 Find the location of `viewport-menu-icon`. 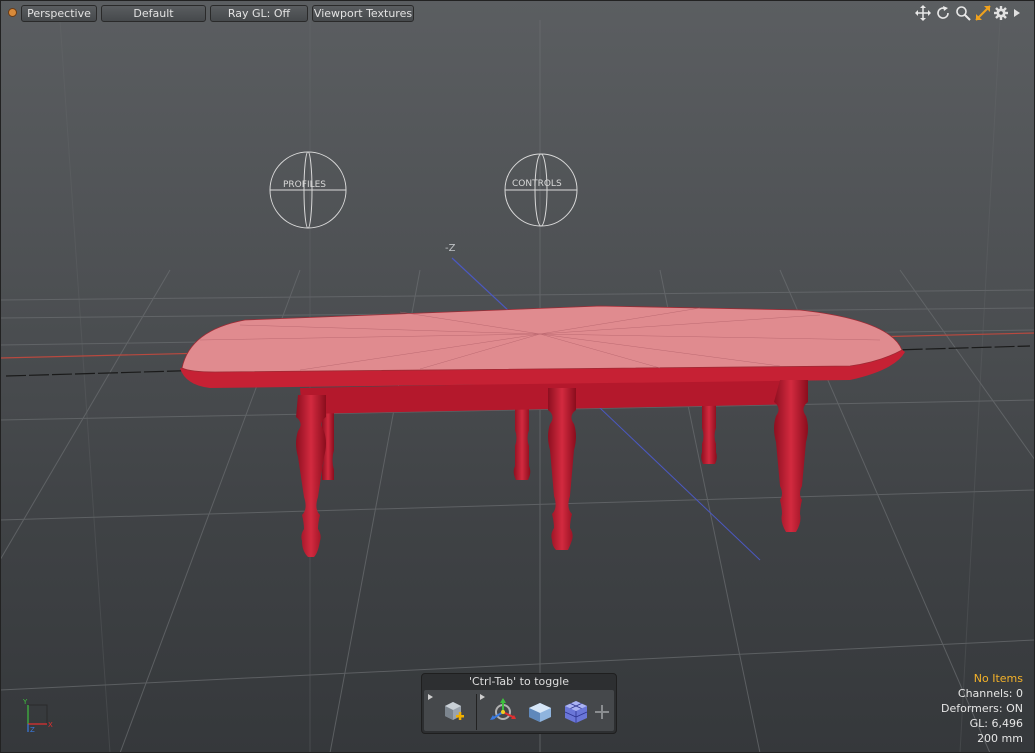

viewport-menu-icon is located at coordinates (12, 12).